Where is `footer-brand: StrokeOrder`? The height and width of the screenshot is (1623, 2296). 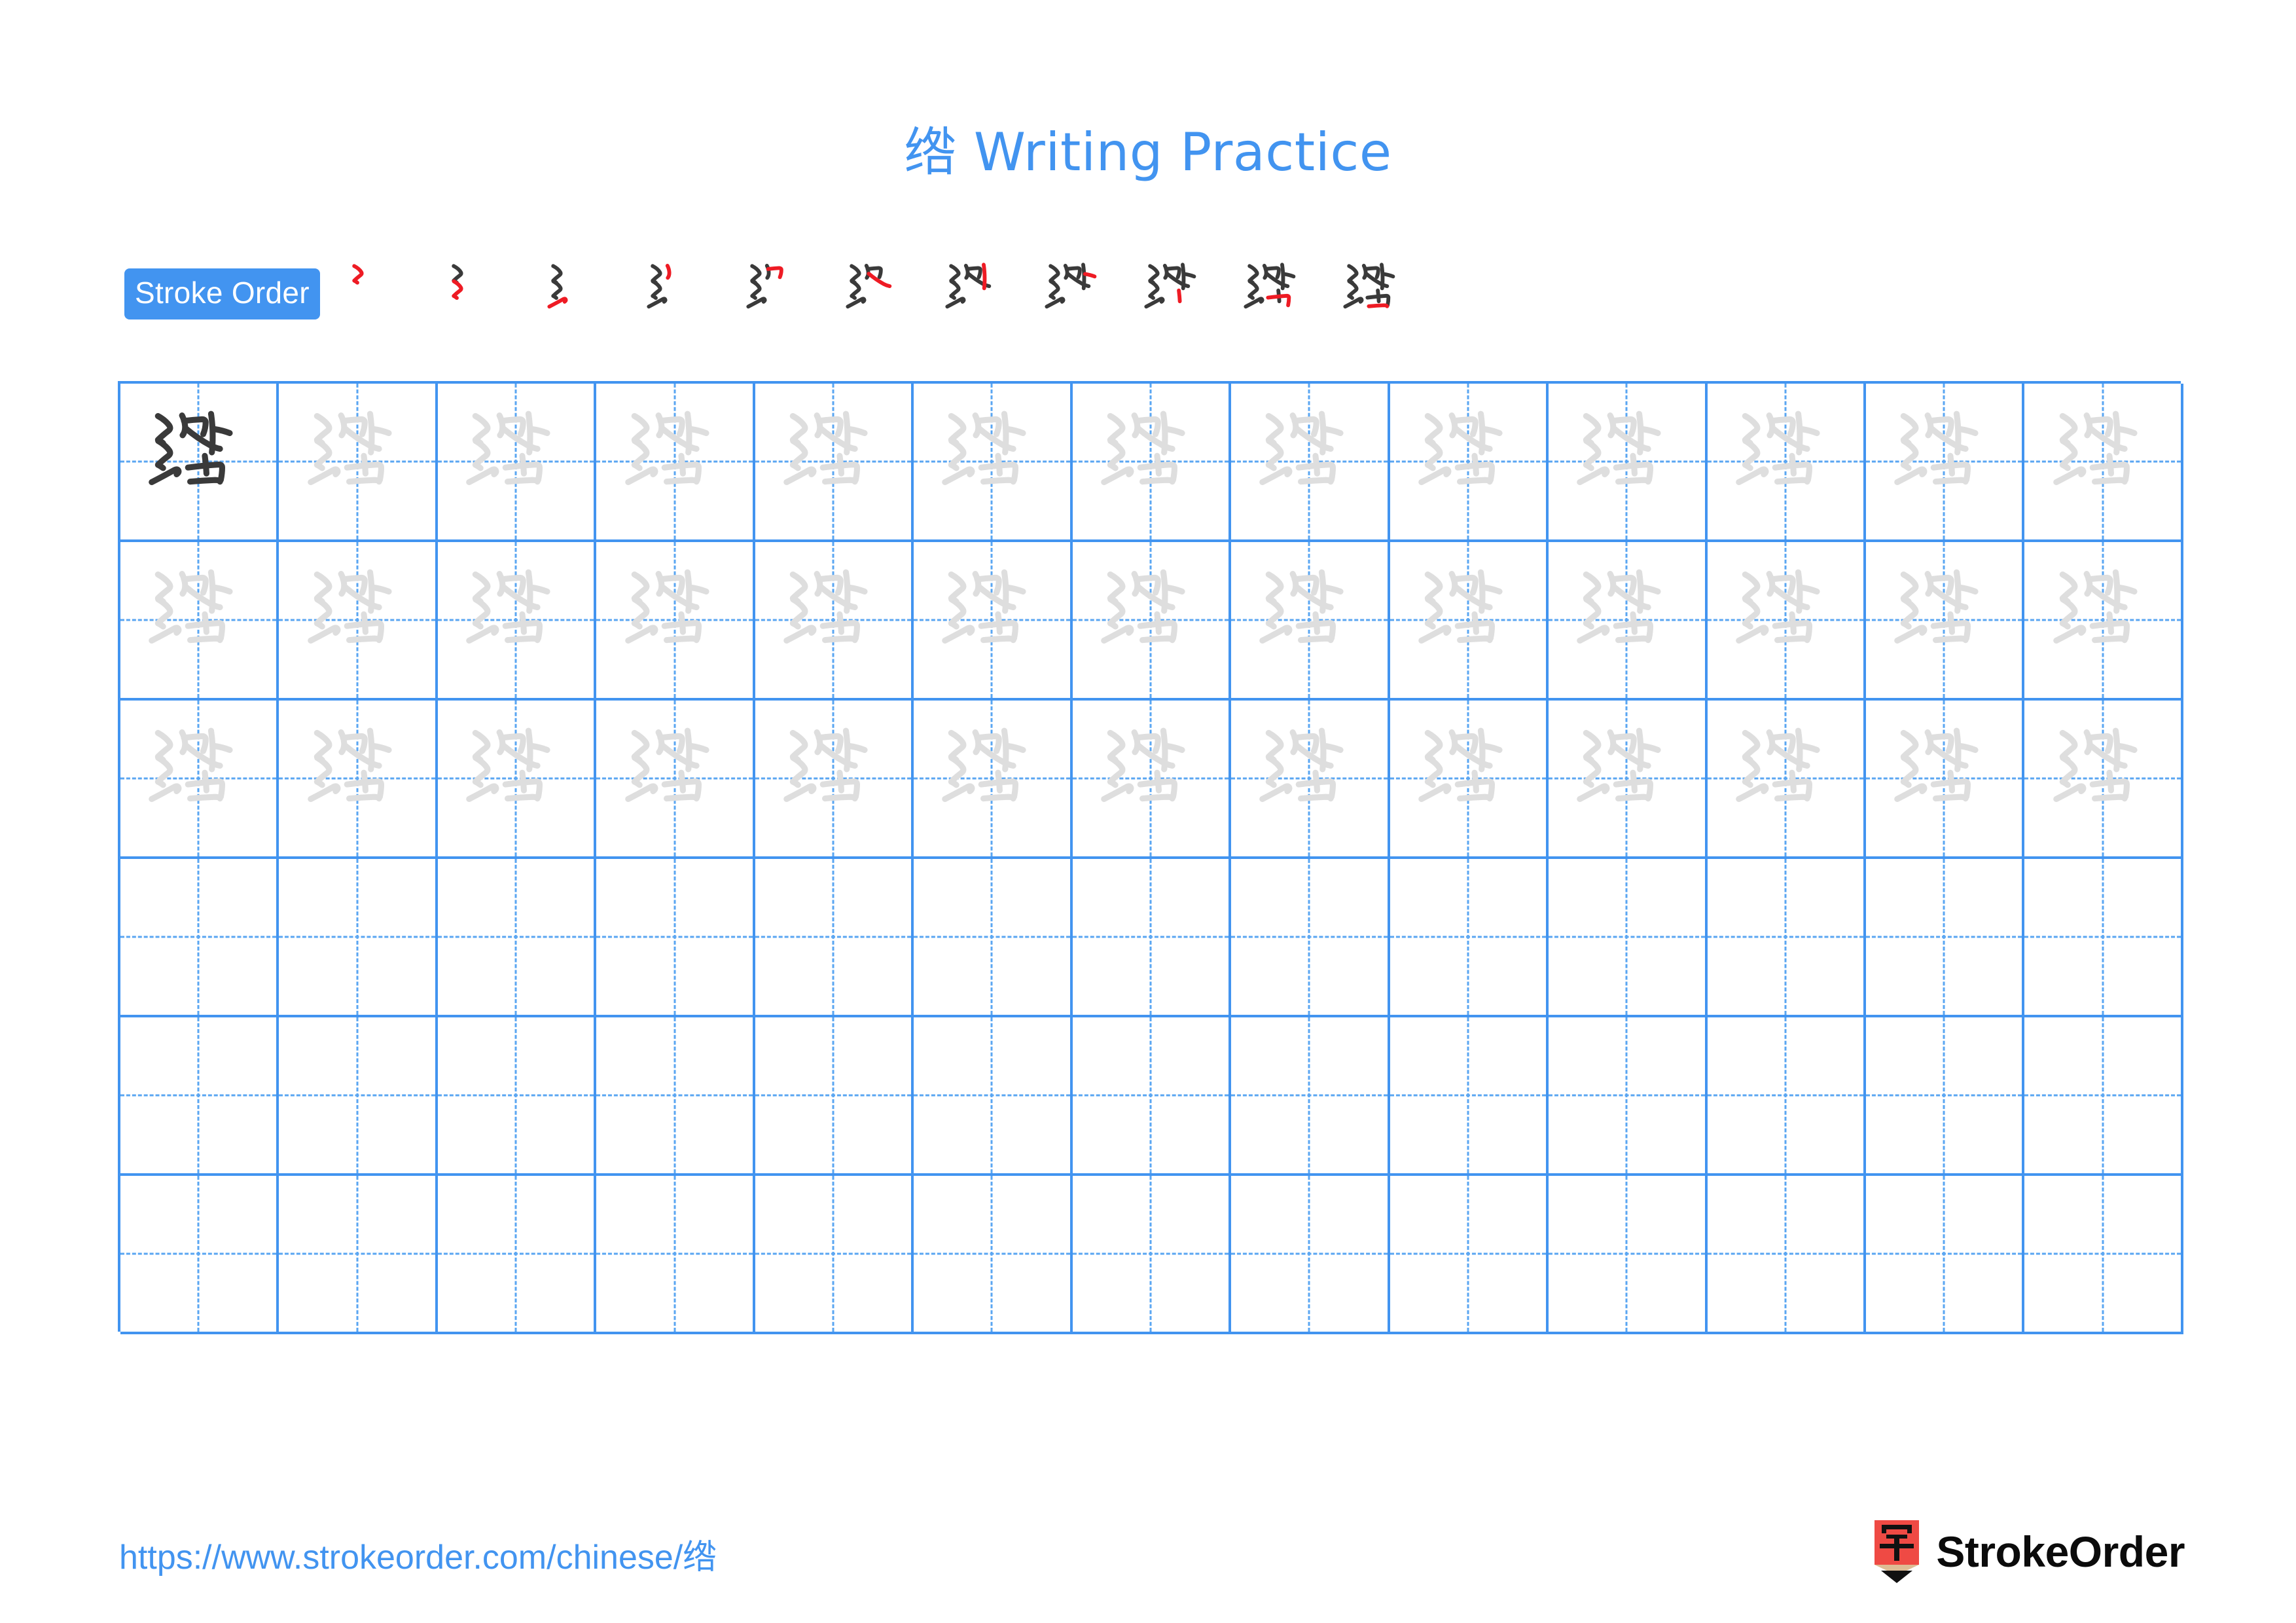 footer-brand: StrokeOrder is located at coordinates (2028, 1551).